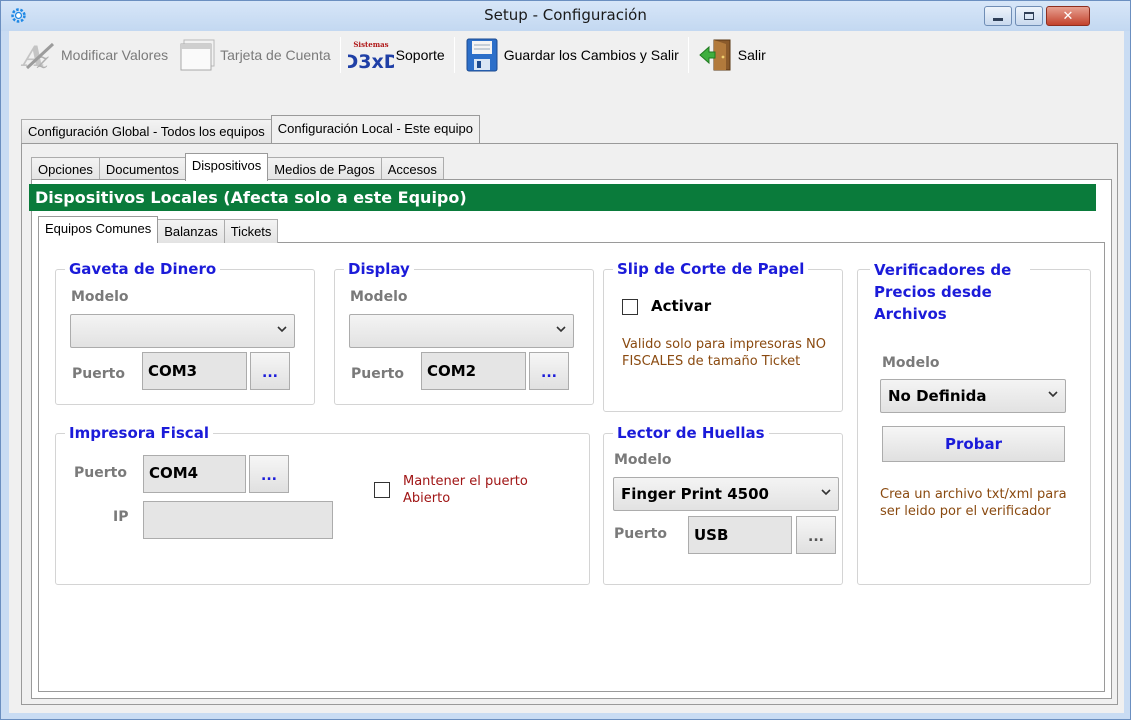 Image resolution: width=1131 pixels, height=720 pixels. I want to click on tab-medios-de-pagos: Medios de Pagos, so click(324, 169).